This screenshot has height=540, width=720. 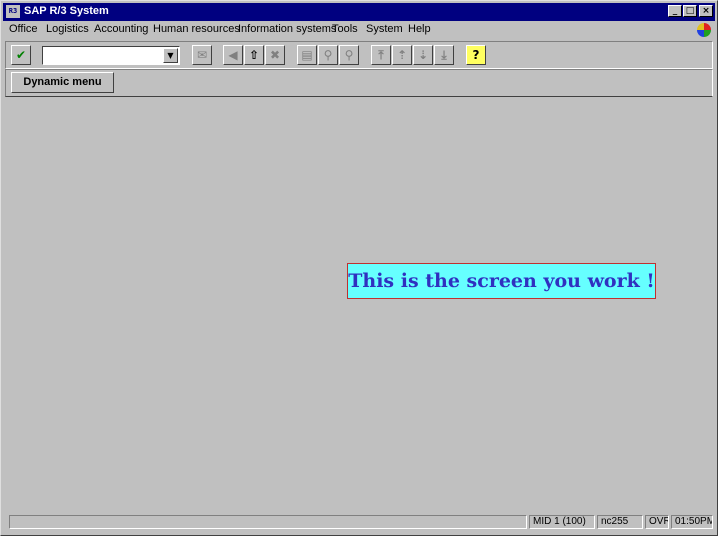 I want to click on menu-help: Help, so click(x=419, y=29).